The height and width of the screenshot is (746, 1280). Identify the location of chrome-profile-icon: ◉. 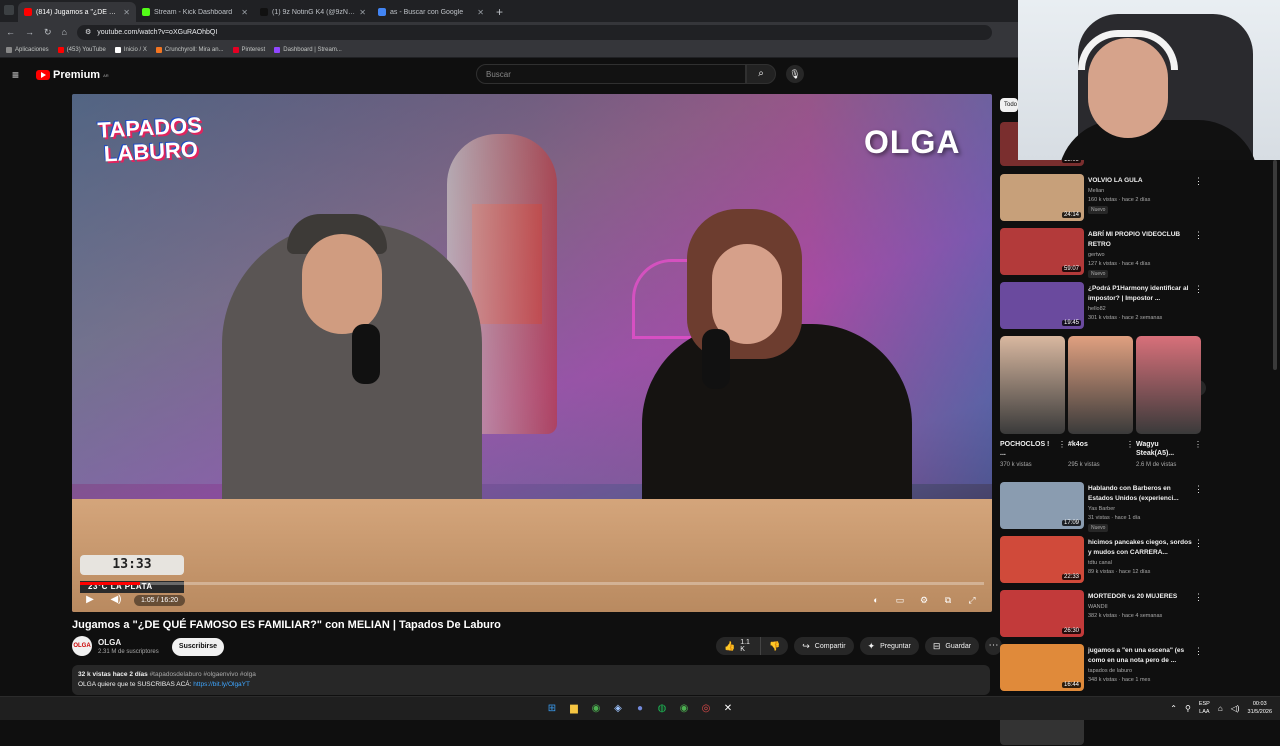
(684, 709).